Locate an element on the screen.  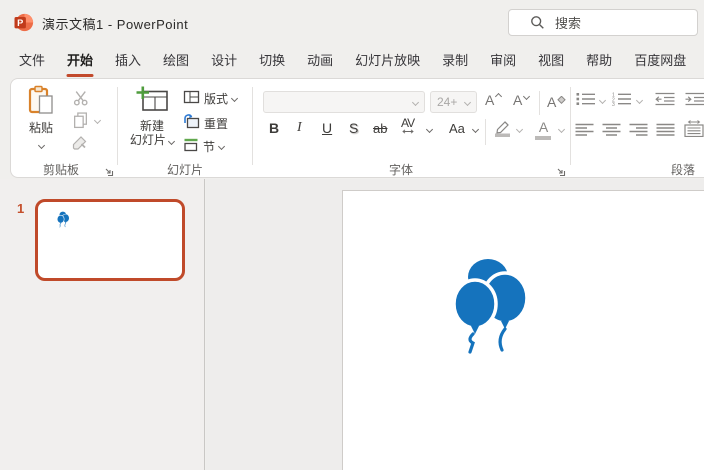
grow-font-button: A is located at coordinates (494, 100).